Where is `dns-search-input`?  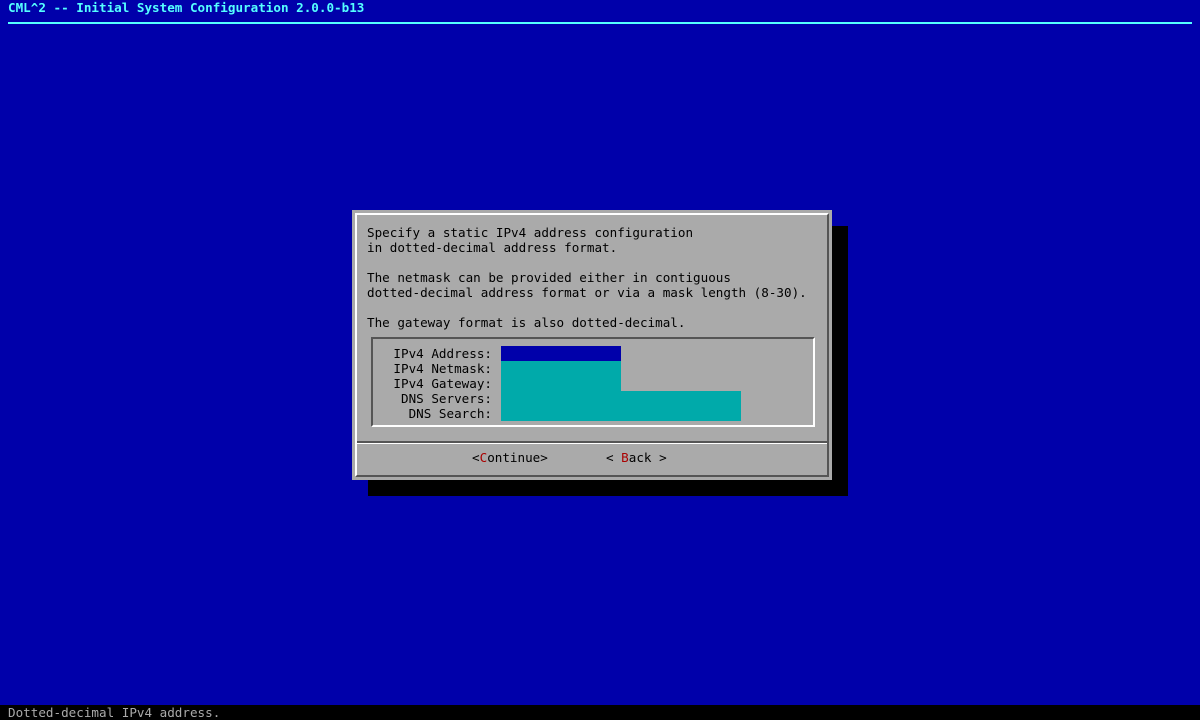
dns-search-input is located at coordinates (621, 413).